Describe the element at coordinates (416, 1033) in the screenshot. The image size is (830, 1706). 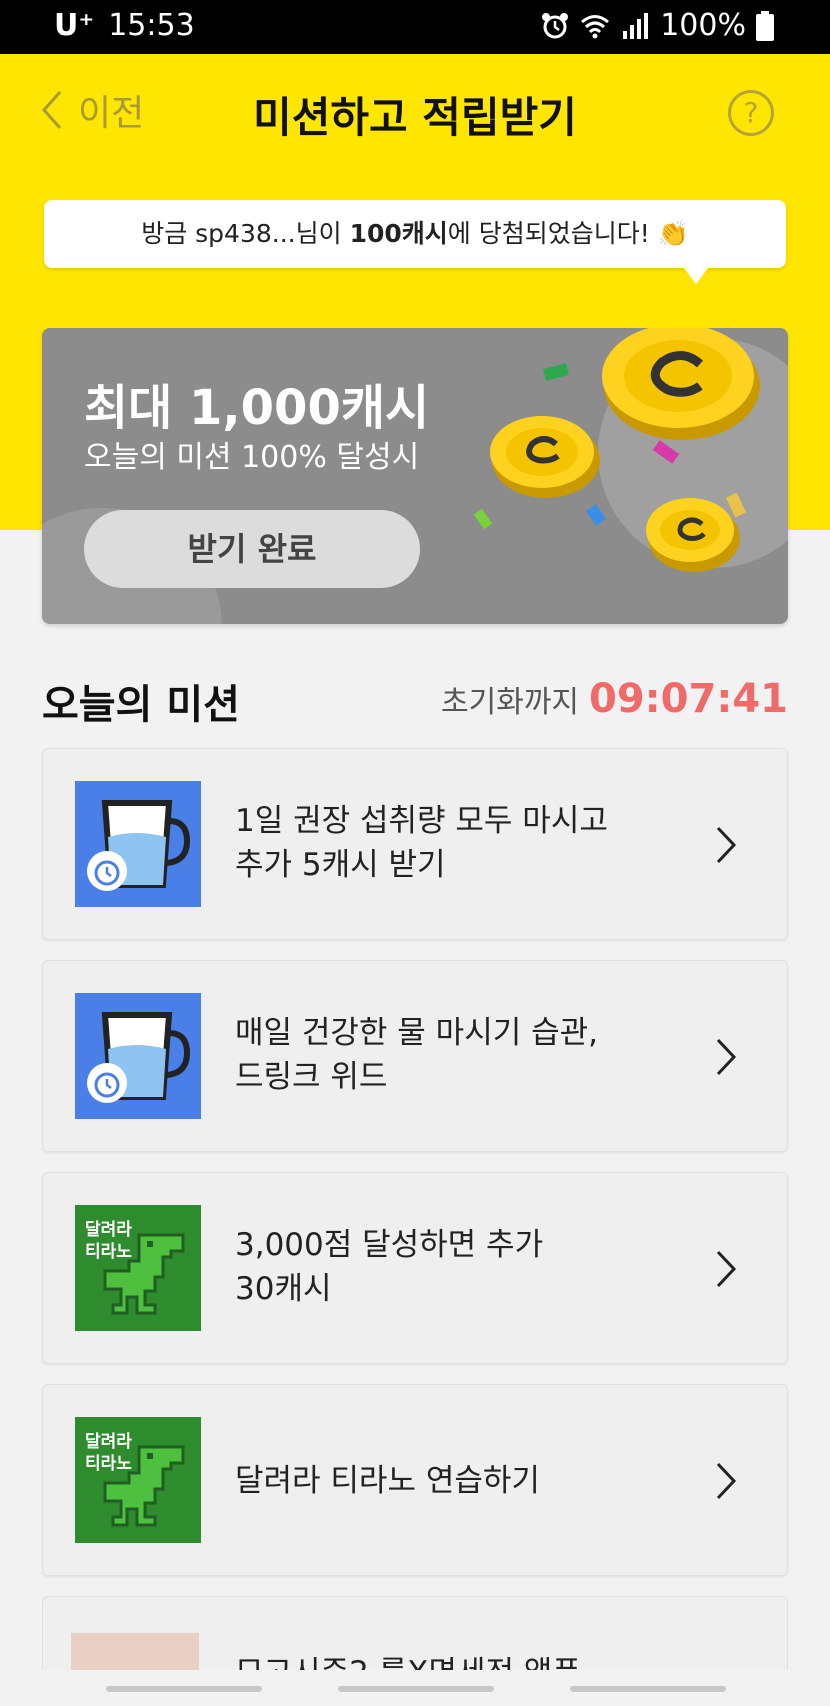
I see `mission-title-line: 매일 건강한 물 마시기 습관,` at that location.